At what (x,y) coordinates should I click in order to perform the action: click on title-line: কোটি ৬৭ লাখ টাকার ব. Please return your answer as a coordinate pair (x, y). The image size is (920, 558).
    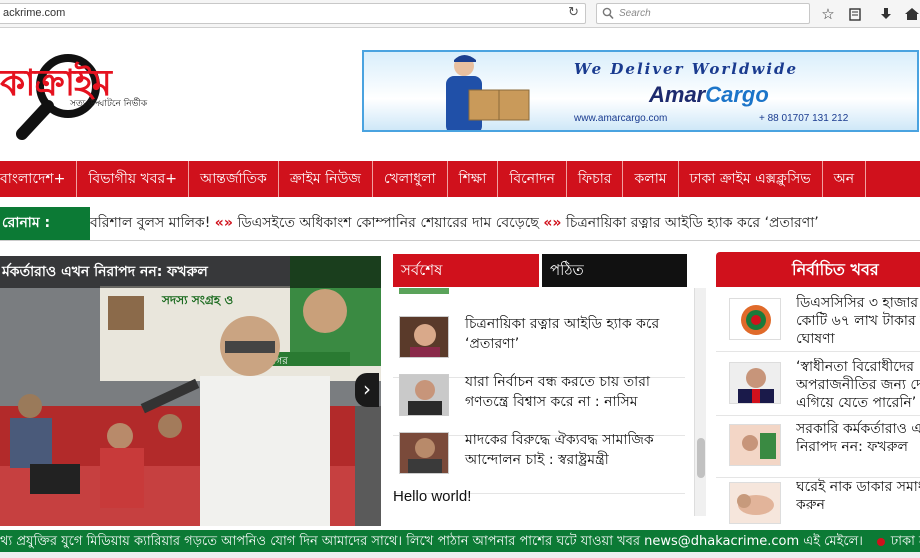
    Looking at the image, I should click on (858, 321).